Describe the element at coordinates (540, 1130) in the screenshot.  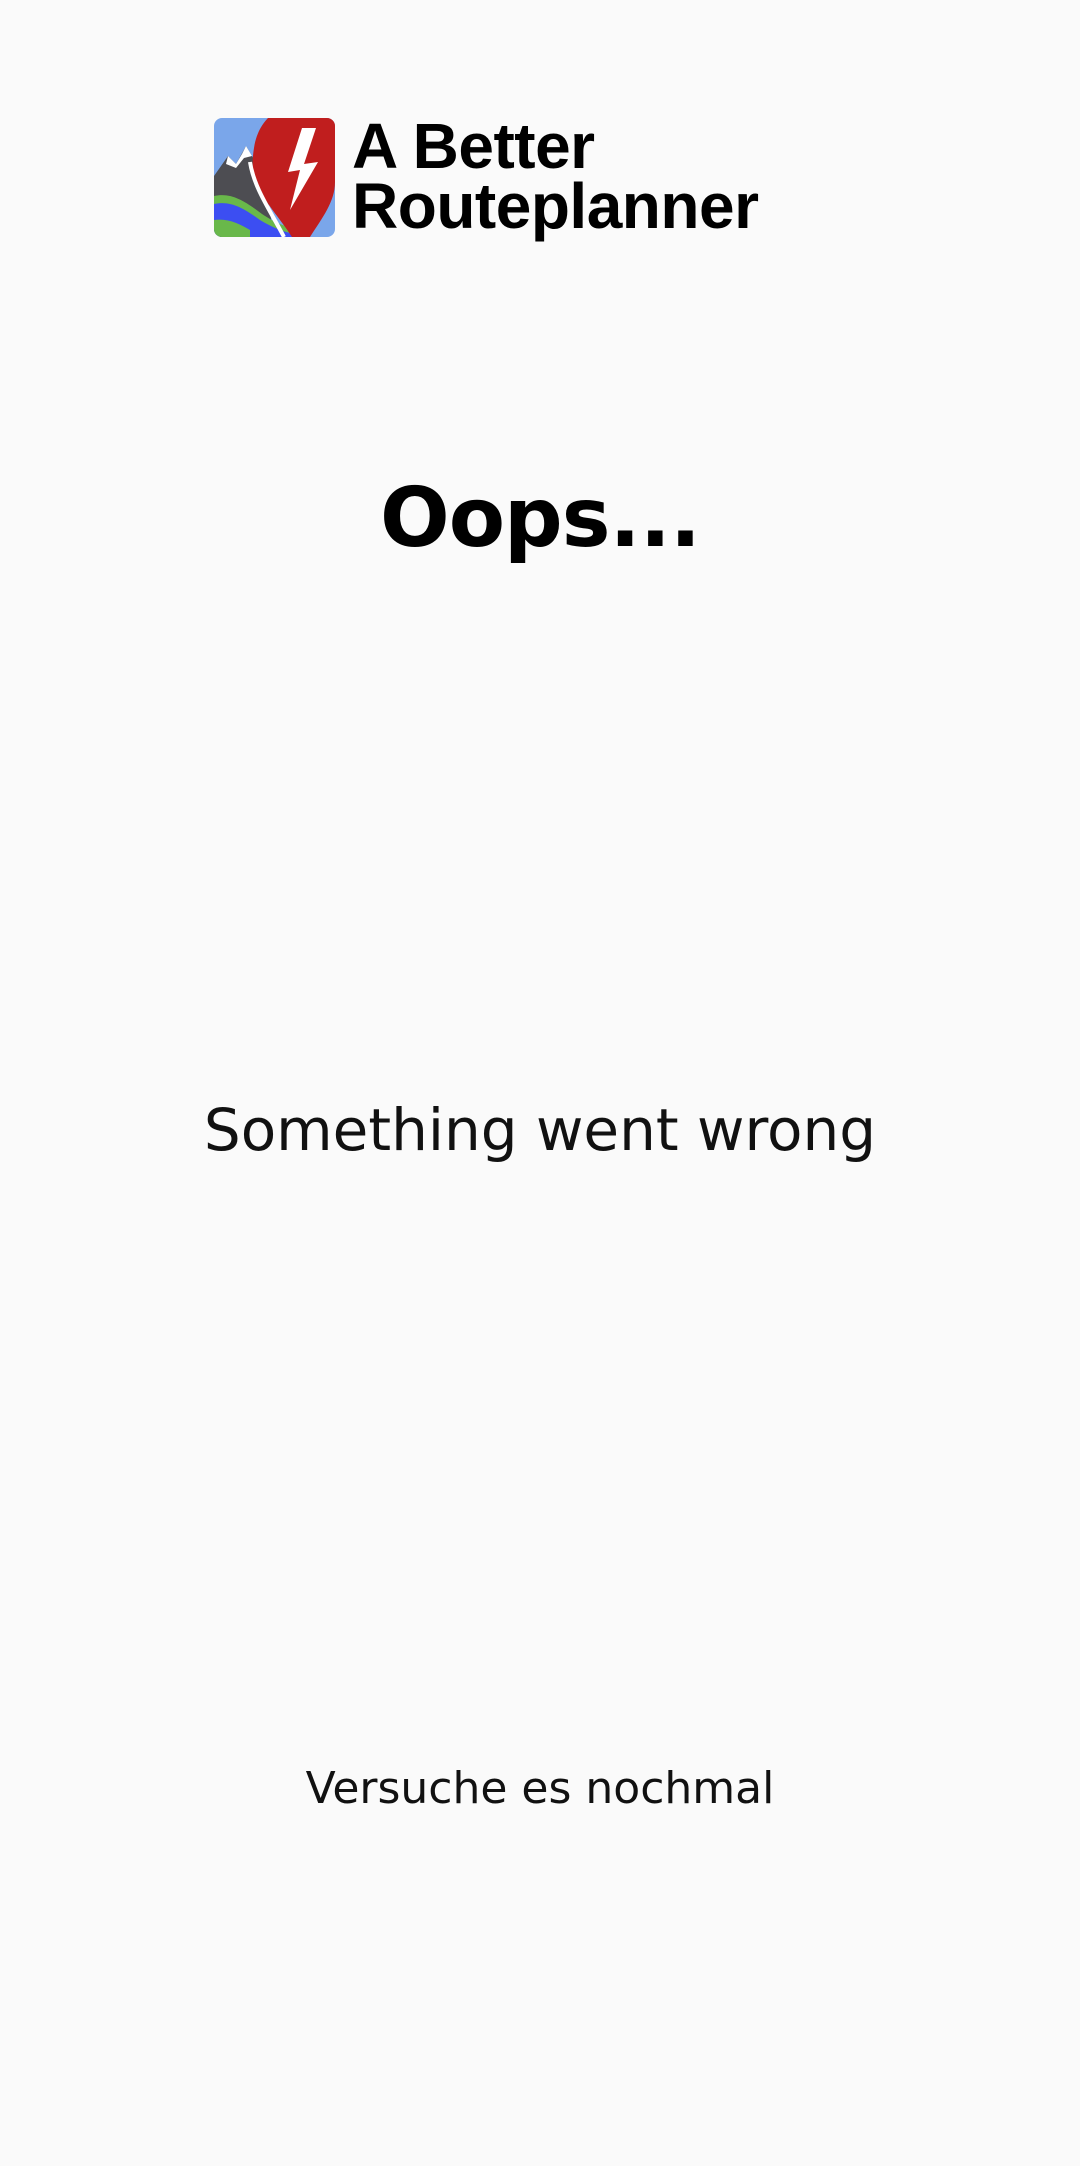
I see `error-message: Something went wrong` at that location.